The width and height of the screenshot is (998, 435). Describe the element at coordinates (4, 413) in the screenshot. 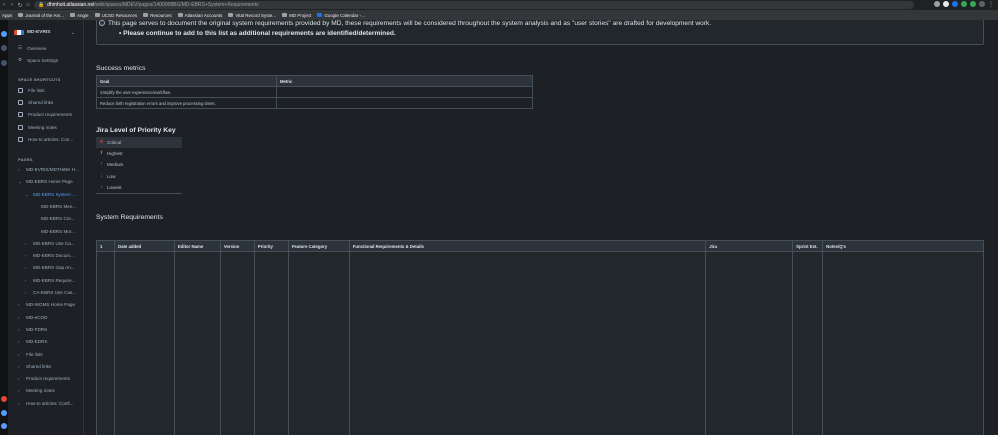

I see `help-icon` at that location.